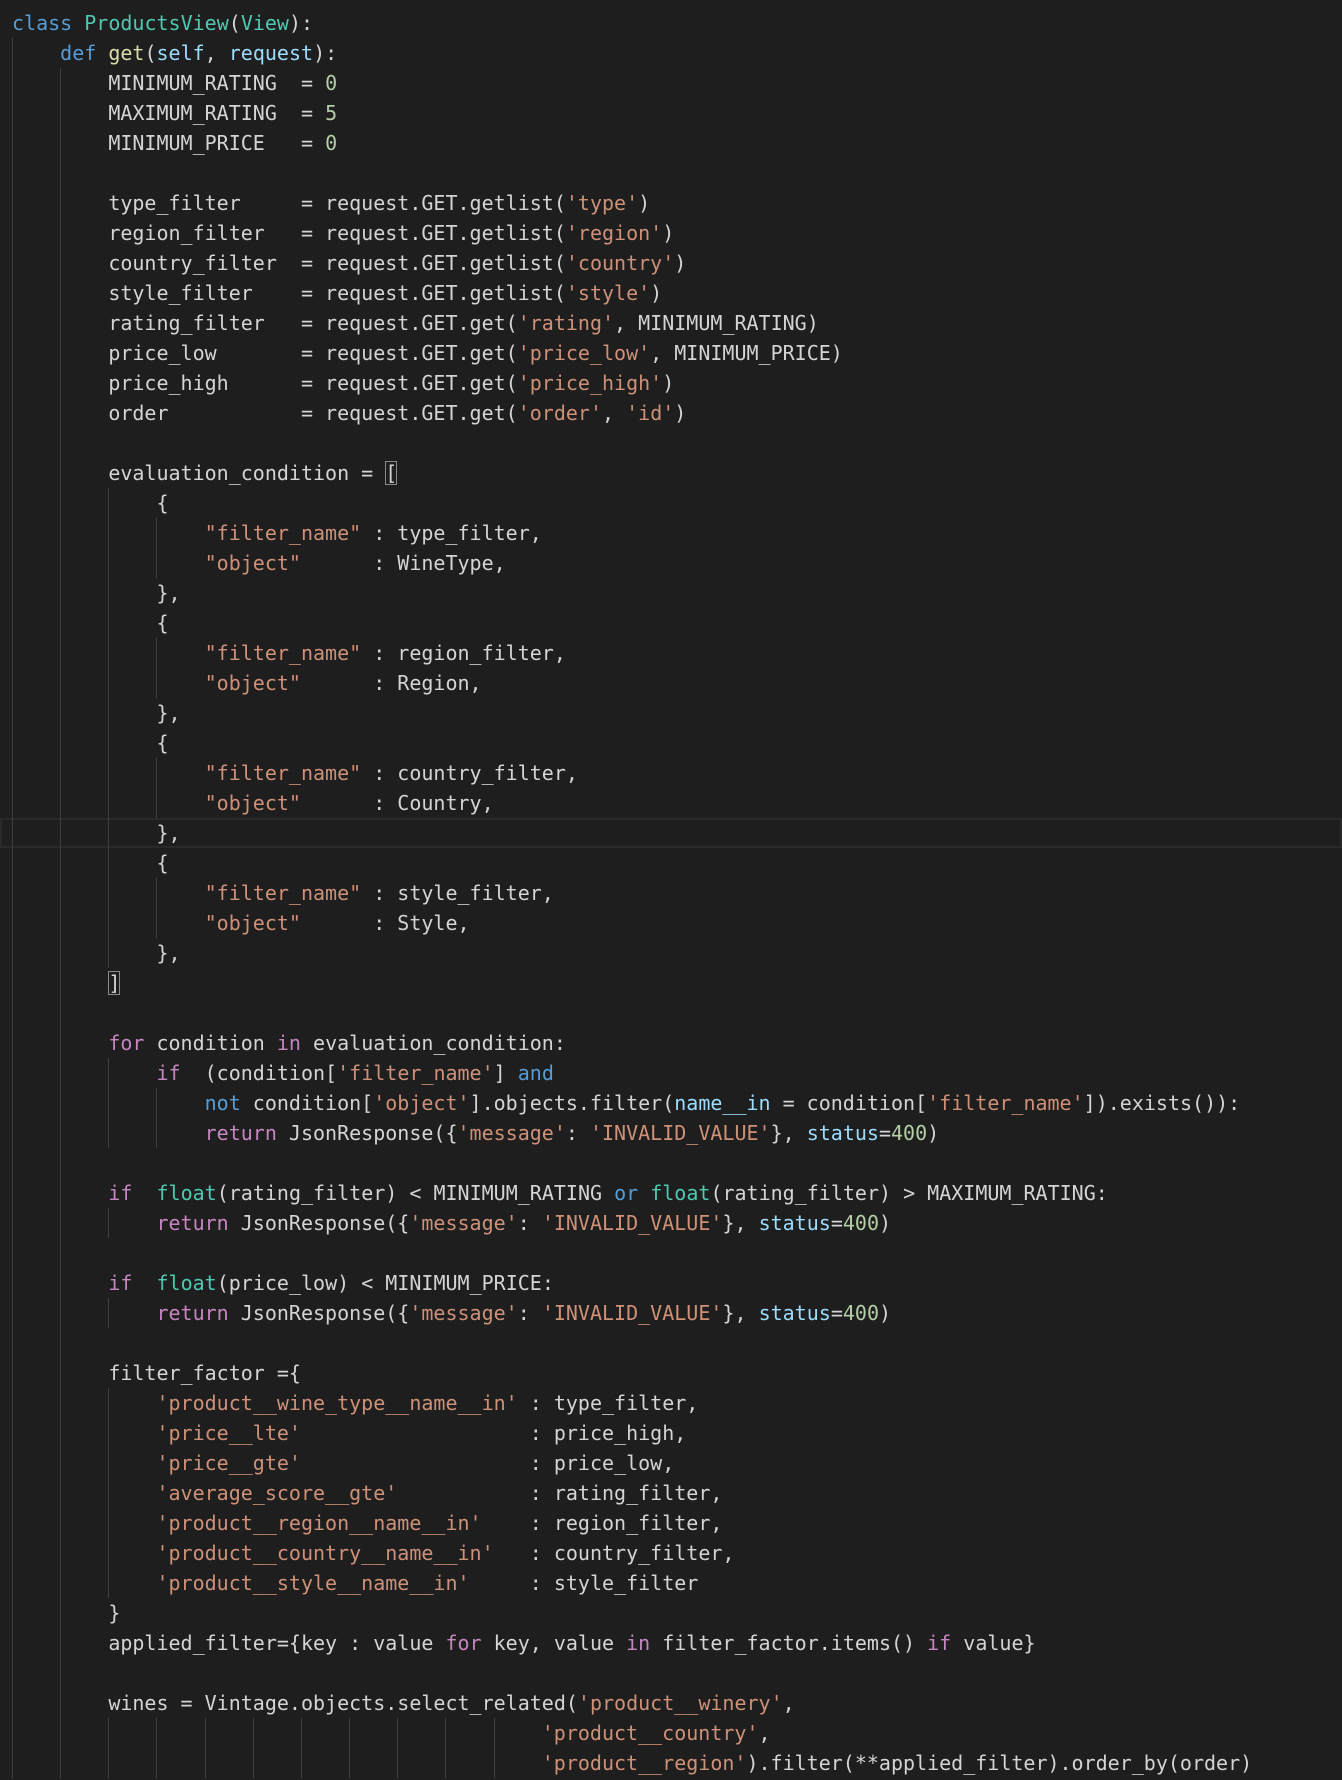 This screenshot has width=1342, height=1780. I want to click on matched-bracket: [, so click(391, 473).